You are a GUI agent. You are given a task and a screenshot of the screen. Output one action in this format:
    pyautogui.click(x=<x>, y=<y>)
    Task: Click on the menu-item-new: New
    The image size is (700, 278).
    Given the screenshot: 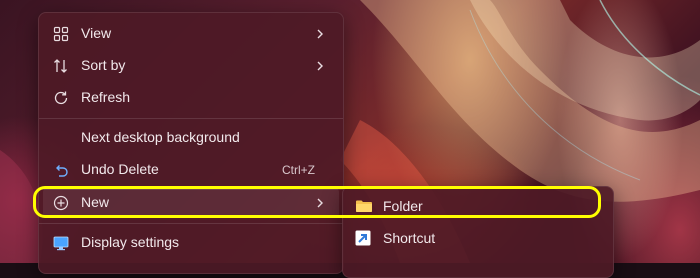 What is the action you would take?
    pyautogui.click(x=191, y=203)
    